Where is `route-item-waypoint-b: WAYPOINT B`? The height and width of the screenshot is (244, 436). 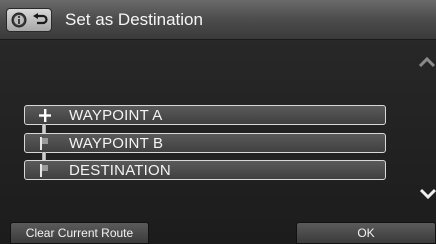 route-item-waypoint-b: WAYPOINT B is located at coordinates (205, 143).